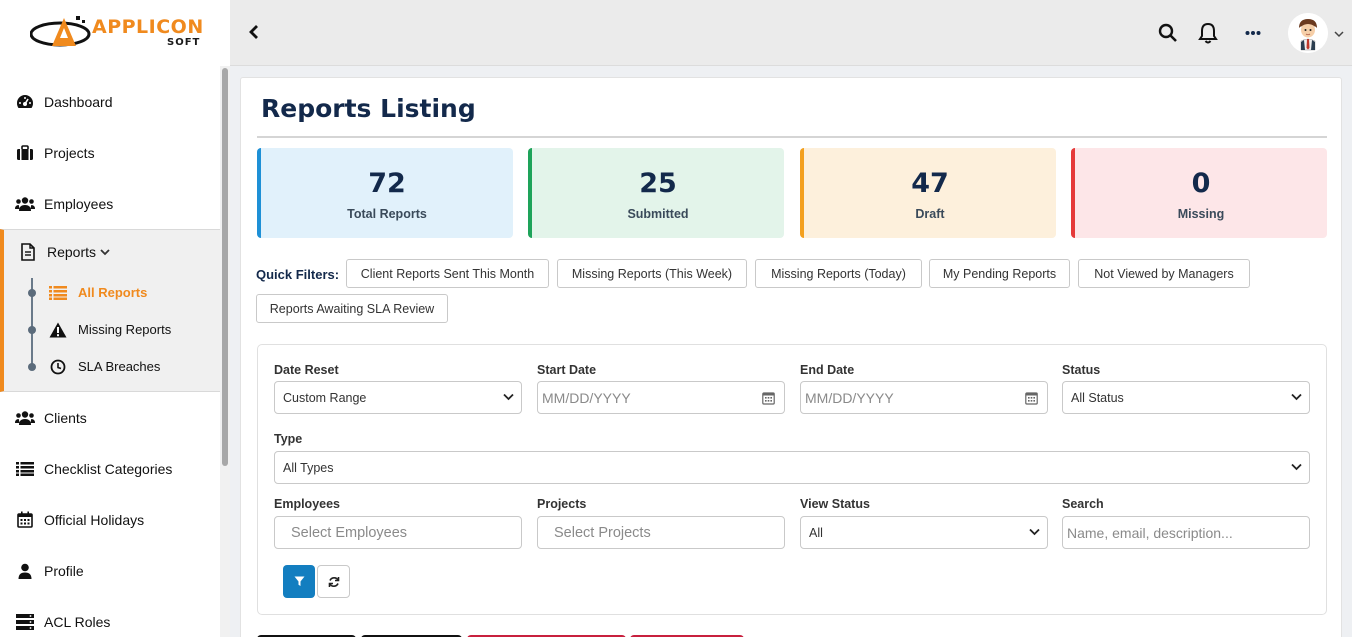 The image size is (1352, 637). Describe the element at coordinates (930, 214) in the screenshot. I see `stat-label: Draft` at that location.